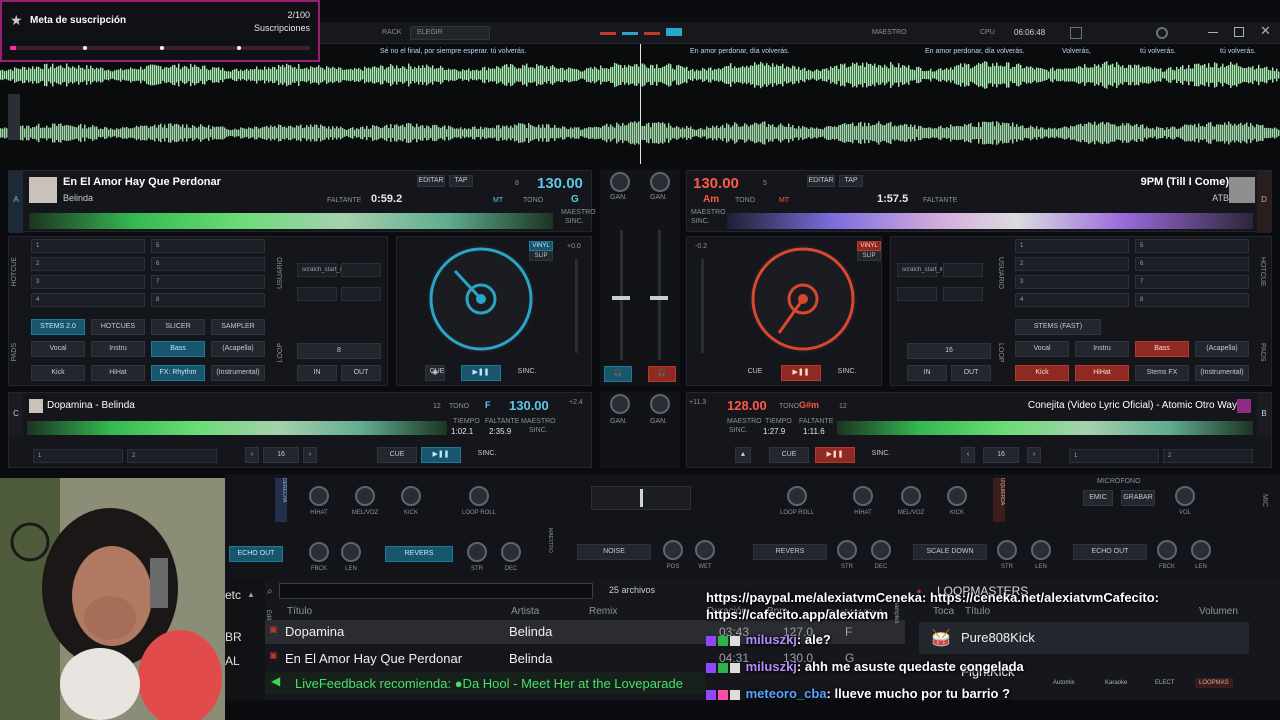 This screenshot has width=1280, height=720. Describe the element at coordinates (88, 282) in the screenshot. I see `hotcue-pad: 3` at that location.